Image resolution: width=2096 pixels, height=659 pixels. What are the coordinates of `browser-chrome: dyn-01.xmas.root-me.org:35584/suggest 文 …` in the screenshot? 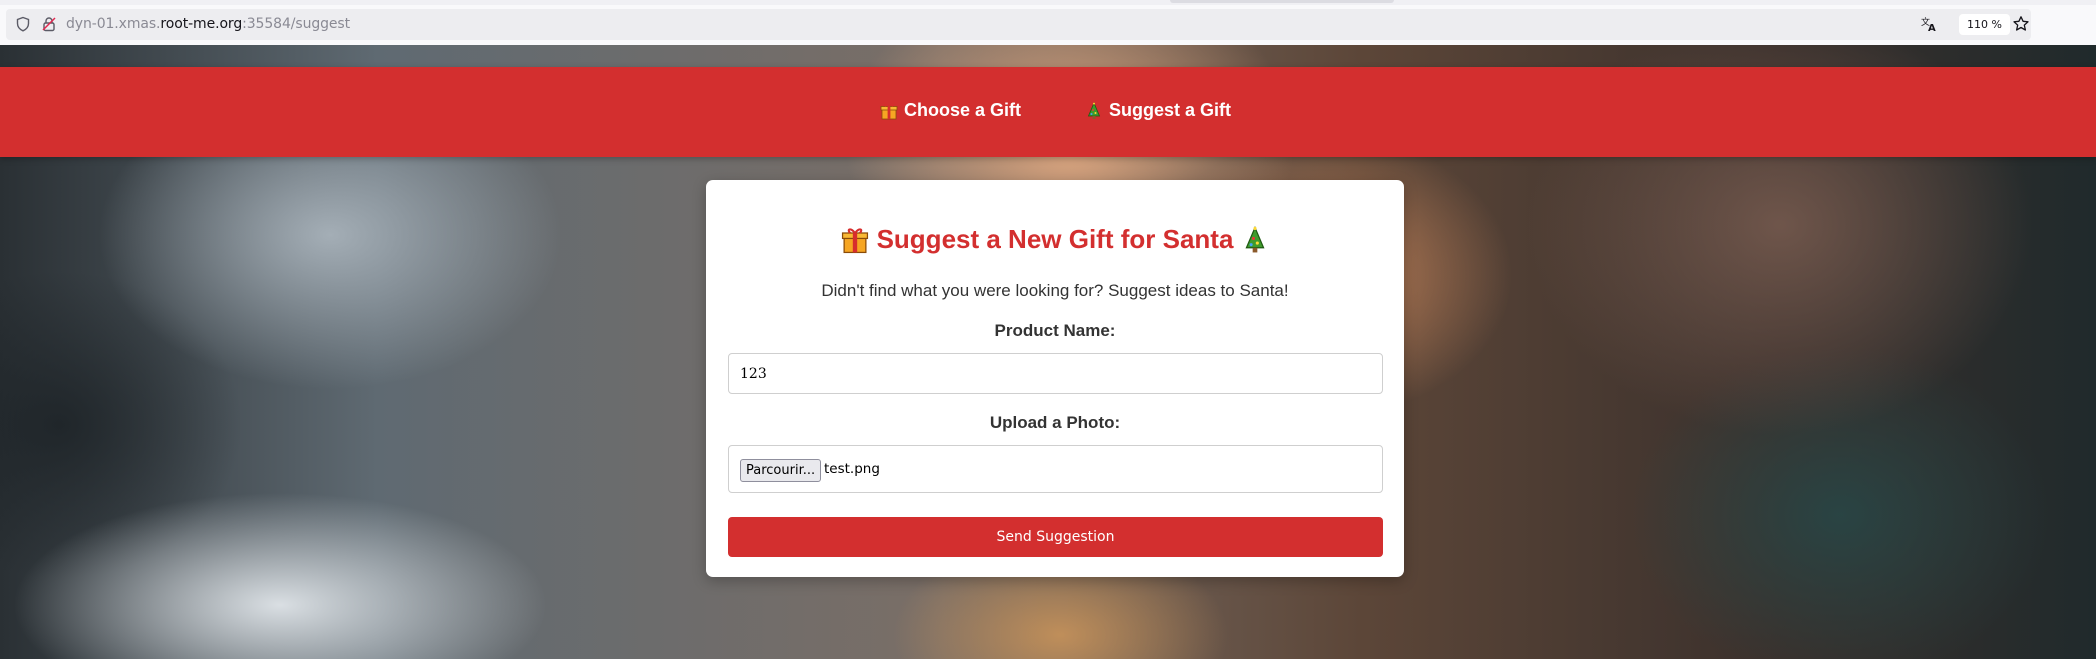 It's located at (1048, 22).